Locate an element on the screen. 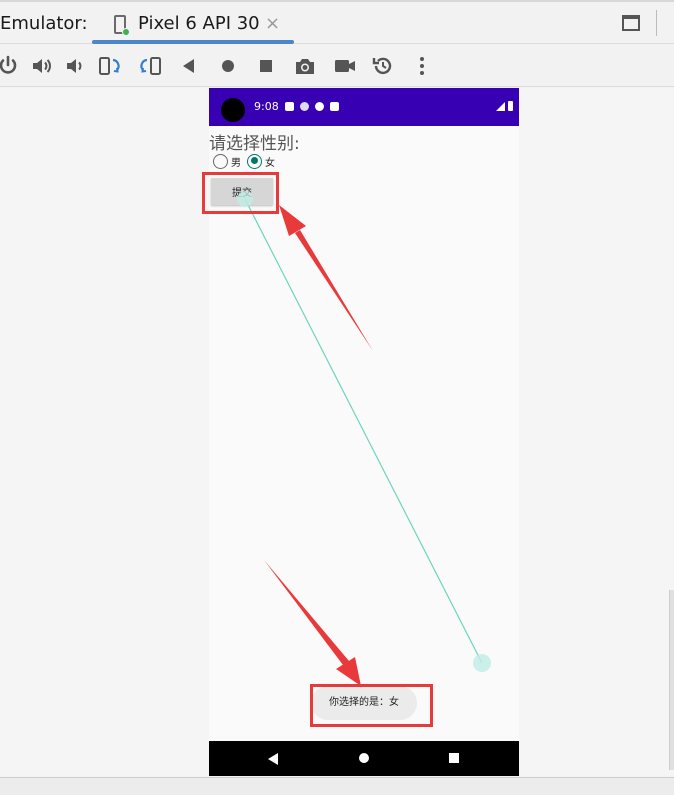 The height and width of the screenshot is (795, 674). home-icon is located at coordinates (228, 66).